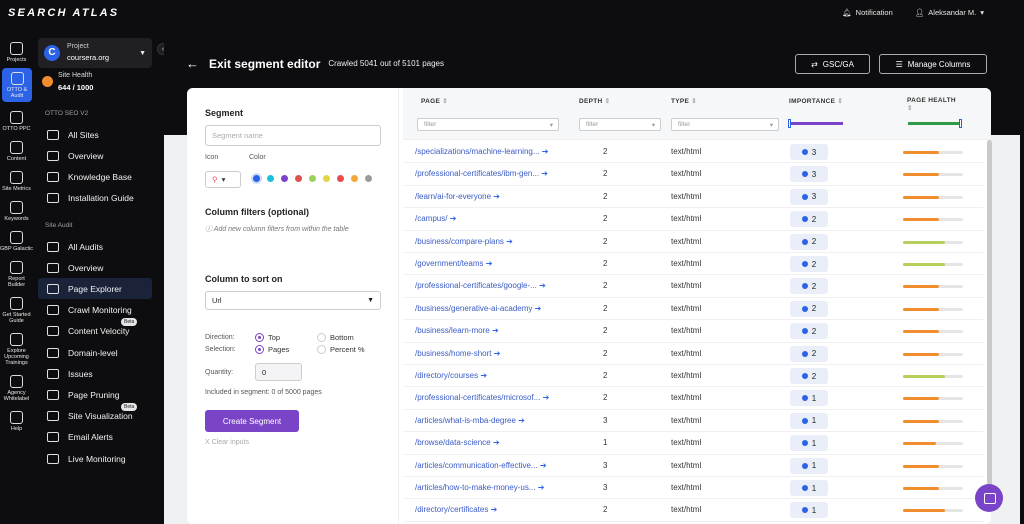  I want to click on sidebar-item-all-audits: All Audits, so click(95, 246).